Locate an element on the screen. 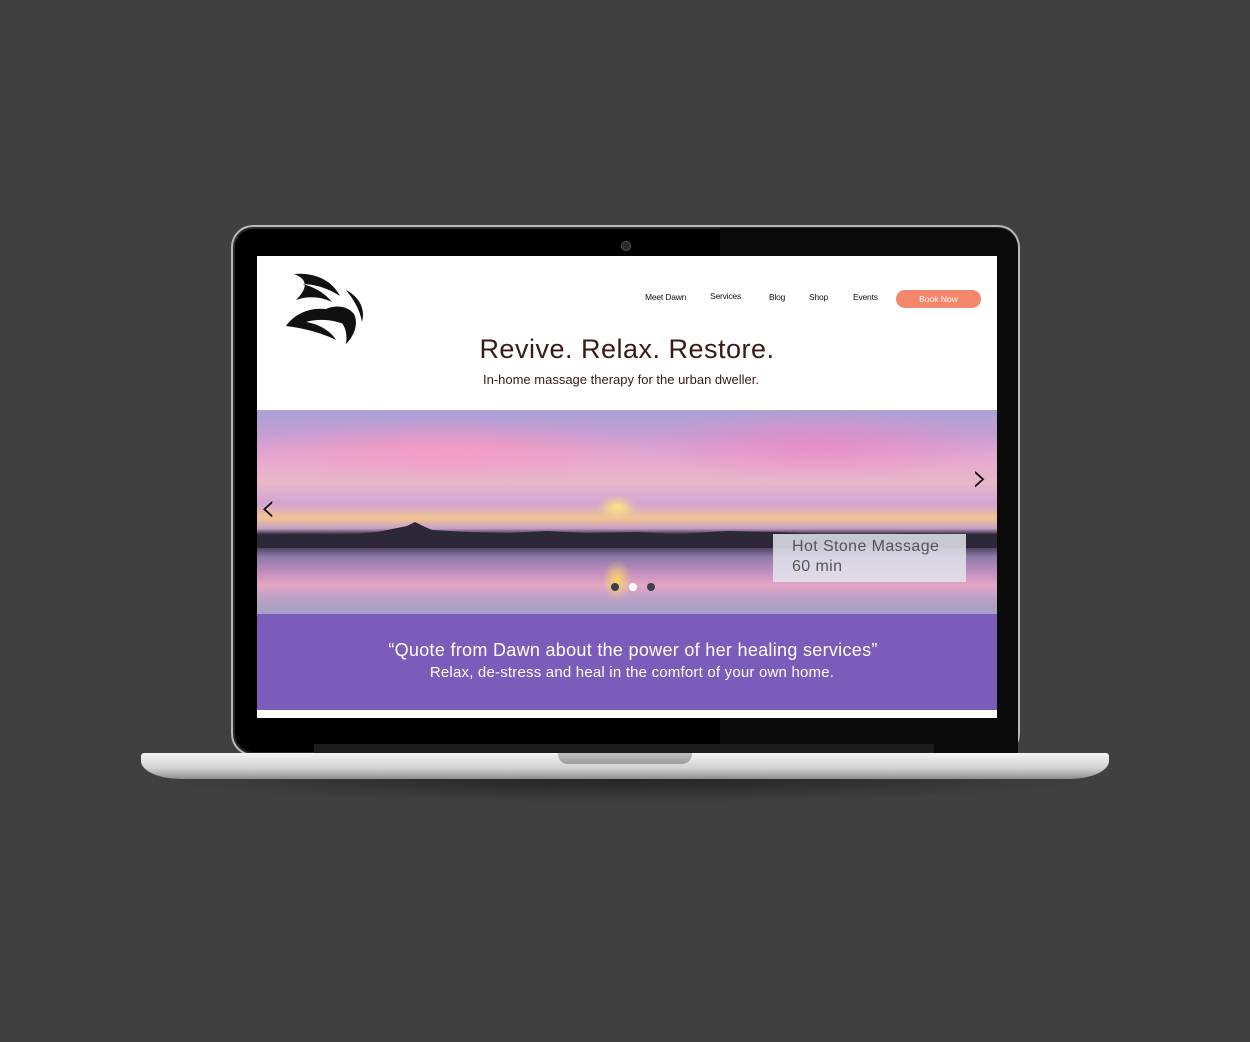  nav-item-meet-dawn: Meet Dawn is located at coordinates (665, 297).